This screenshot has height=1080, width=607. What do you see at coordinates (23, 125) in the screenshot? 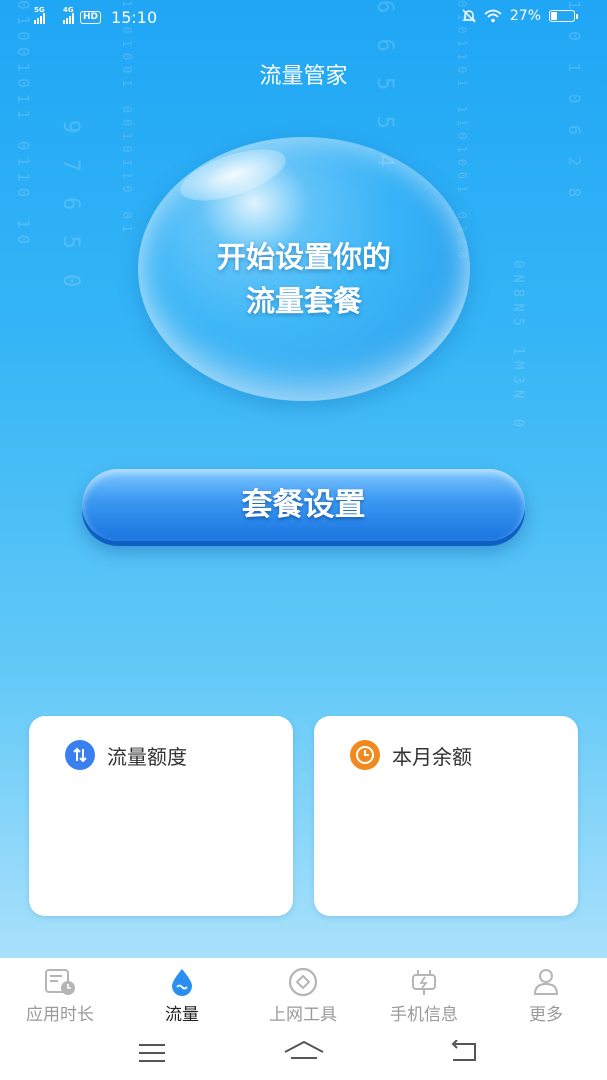
I see `digital-rain-decoration: 01001011 0110 10` at bounding box center [23, 125].